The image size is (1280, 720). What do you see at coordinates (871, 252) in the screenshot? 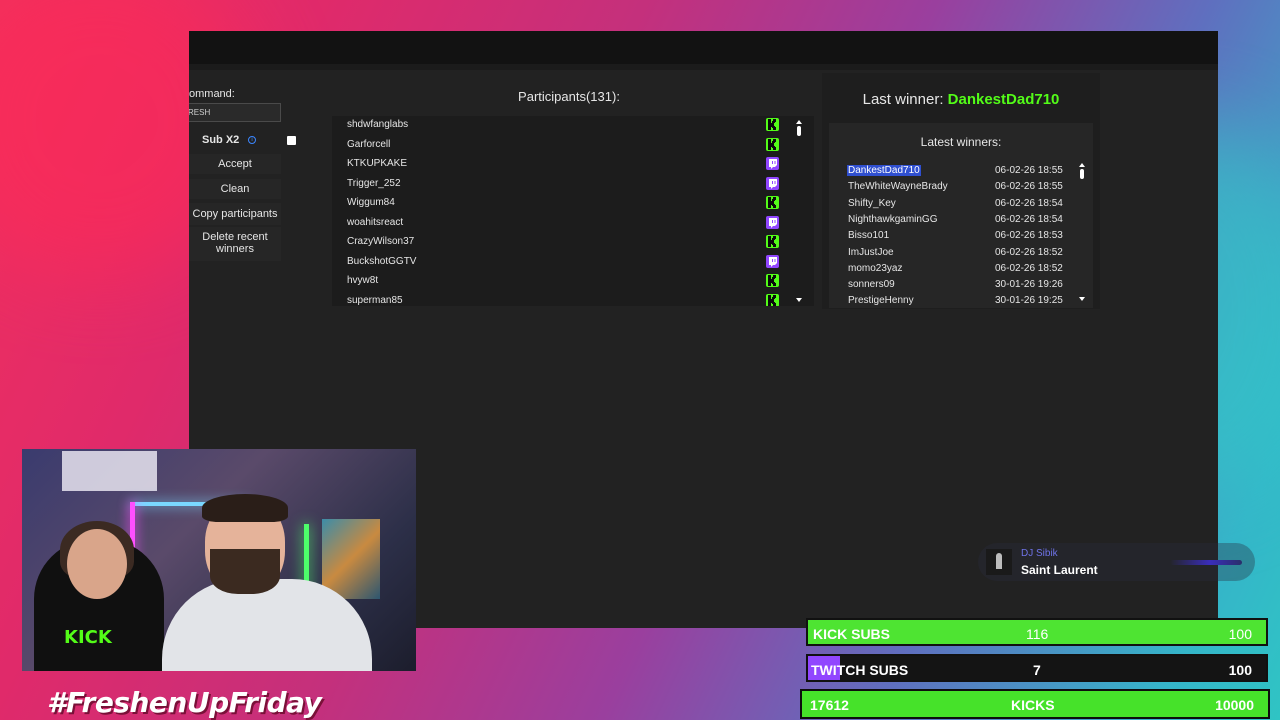
I see `winner-name: ImJustJoe` at bounding box center [871, 252].